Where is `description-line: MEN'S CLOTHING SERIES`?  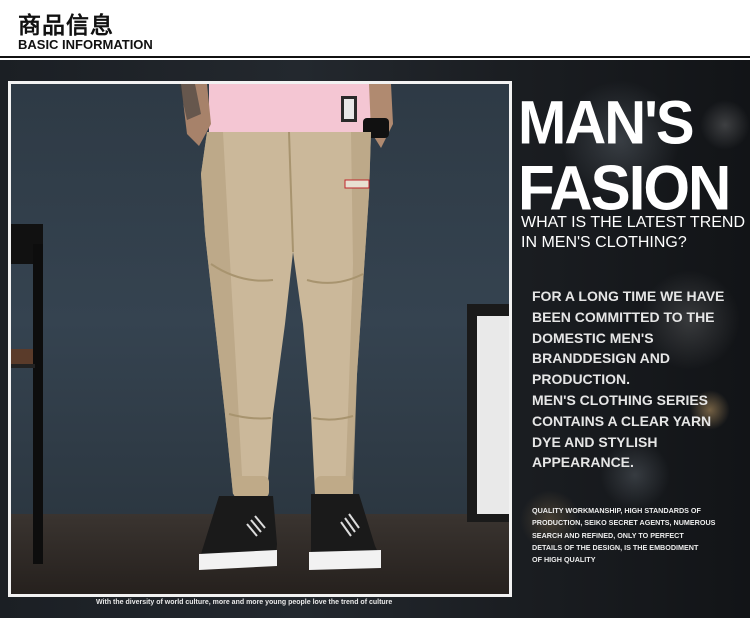
description-line: MEN'S CLOTHING SERIES is located at coordinates (620, 399).